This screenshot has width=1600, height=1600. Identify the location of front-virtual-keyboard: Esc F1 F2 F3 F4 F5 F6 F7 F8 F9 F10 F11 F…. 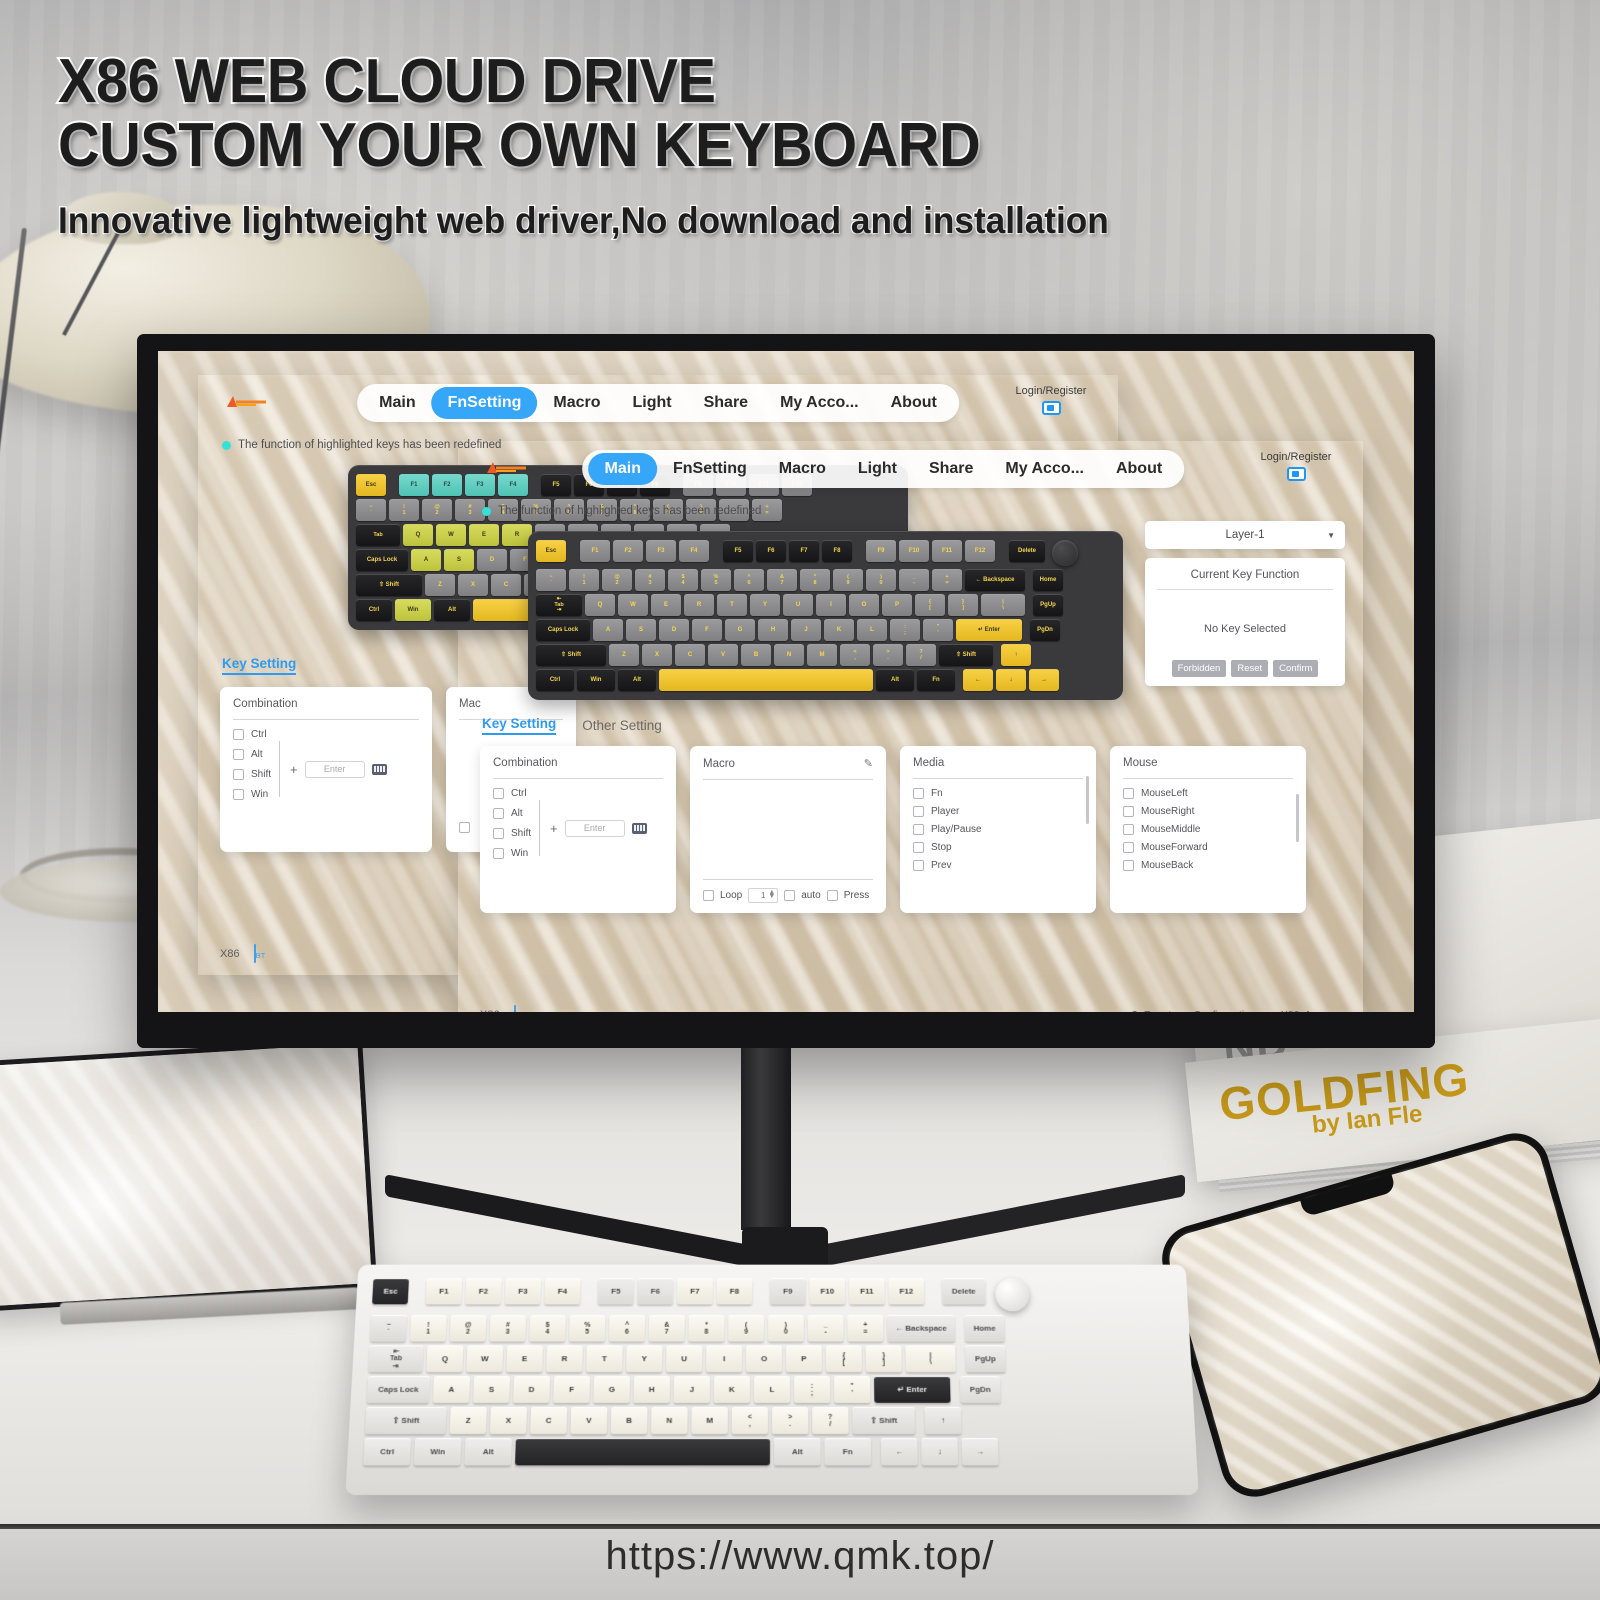
(825, 615).